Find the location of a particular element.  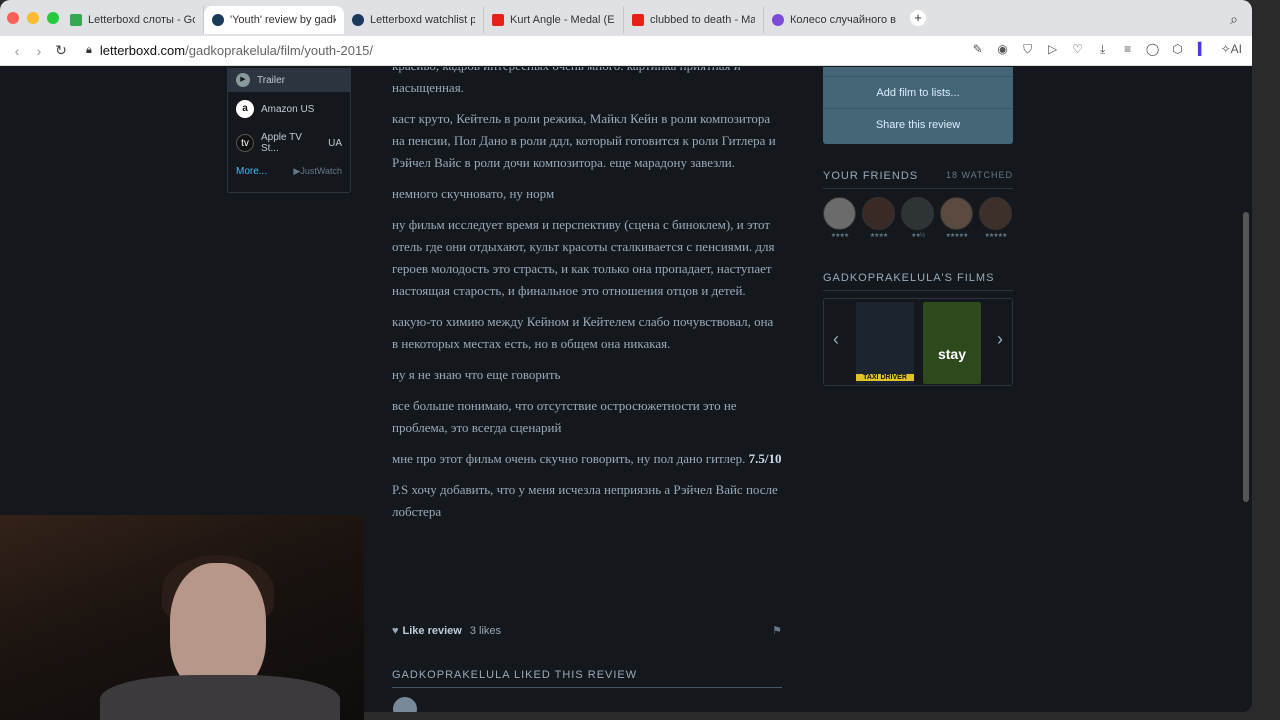

minimize-window-button is located at coordinates (33, 18).